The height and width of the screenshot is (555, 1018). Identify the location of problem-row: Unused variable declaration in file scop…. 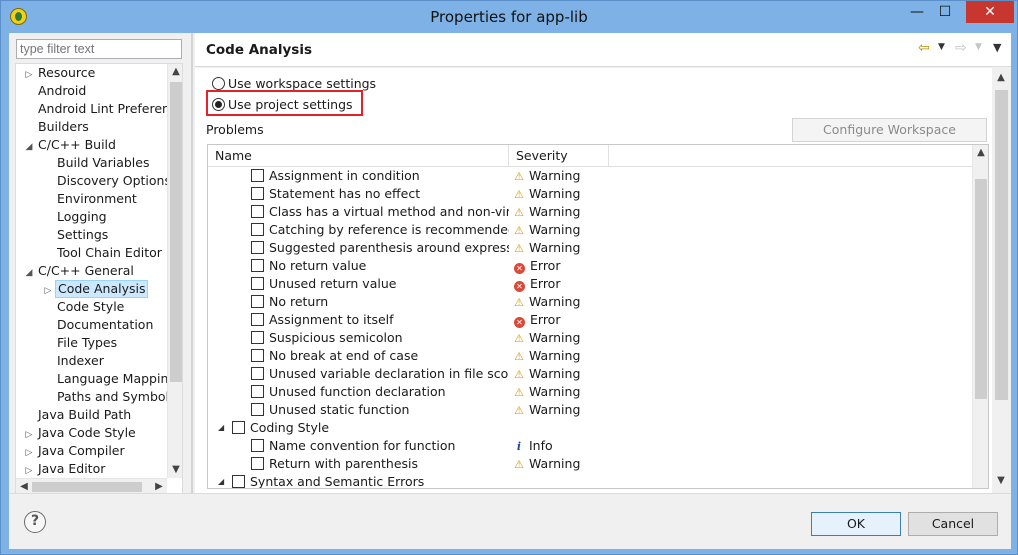
(590, 374).